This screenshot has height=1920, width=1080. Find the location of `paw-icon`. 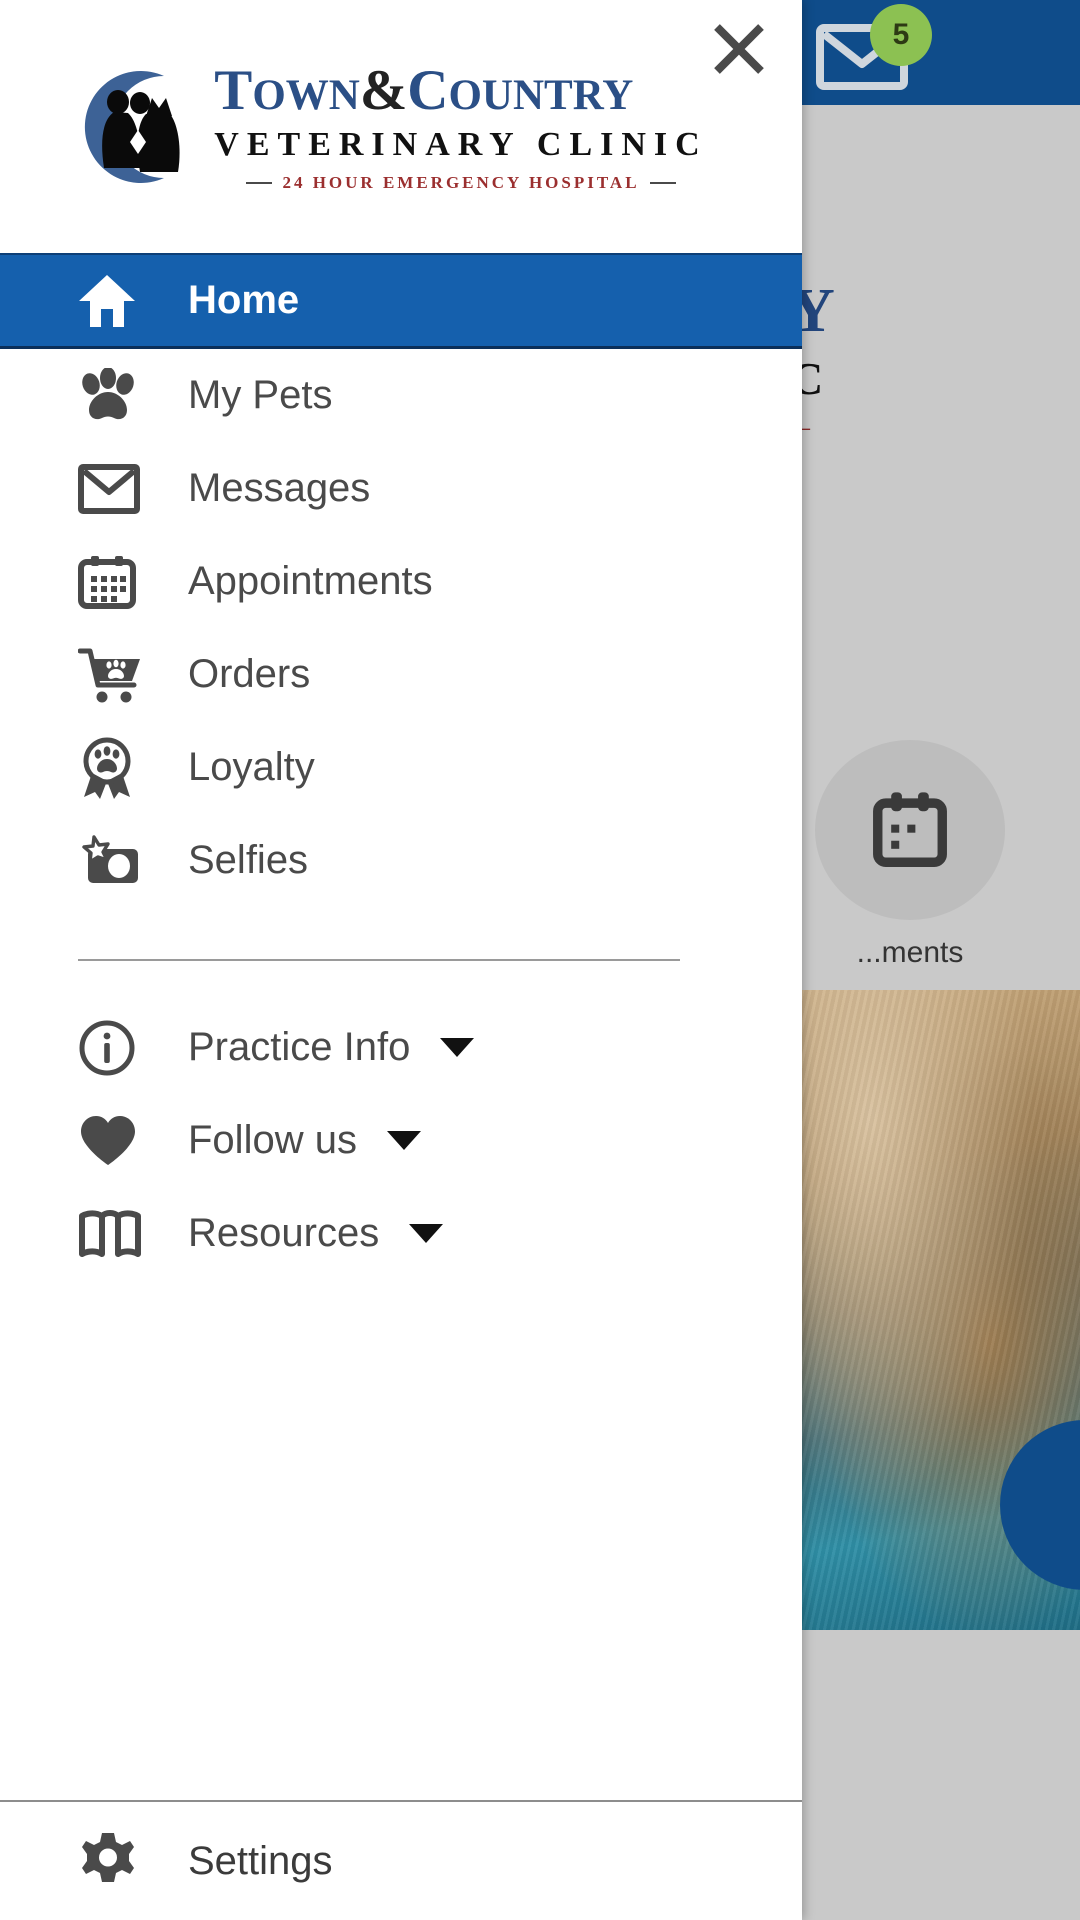

paw-icon is located at coordinates (116, 395).